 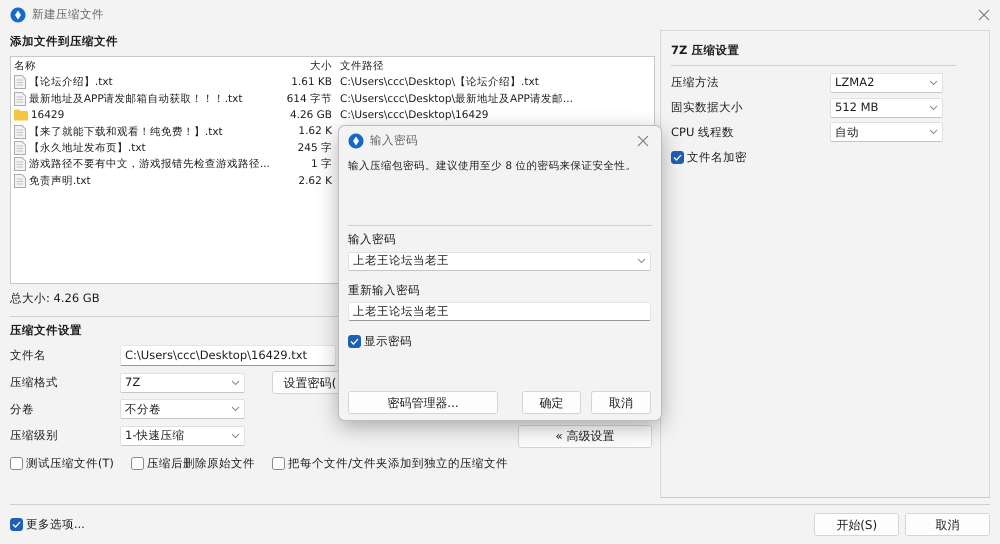 What do you see at coordinates (695, 82) in the screenshot?
I see `field-label: 压缩方法` at bounding box center [695, 82].